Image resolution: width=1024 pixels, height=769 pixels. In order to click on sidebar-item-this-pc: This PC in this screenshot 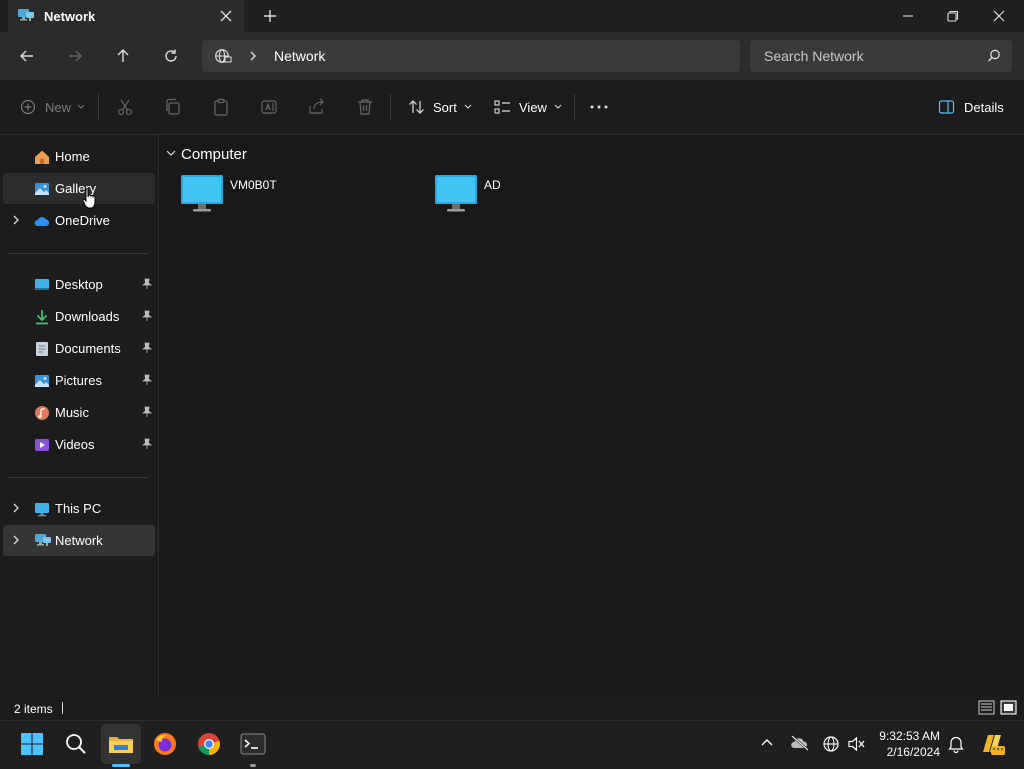, I will do `click(79, 508)`.